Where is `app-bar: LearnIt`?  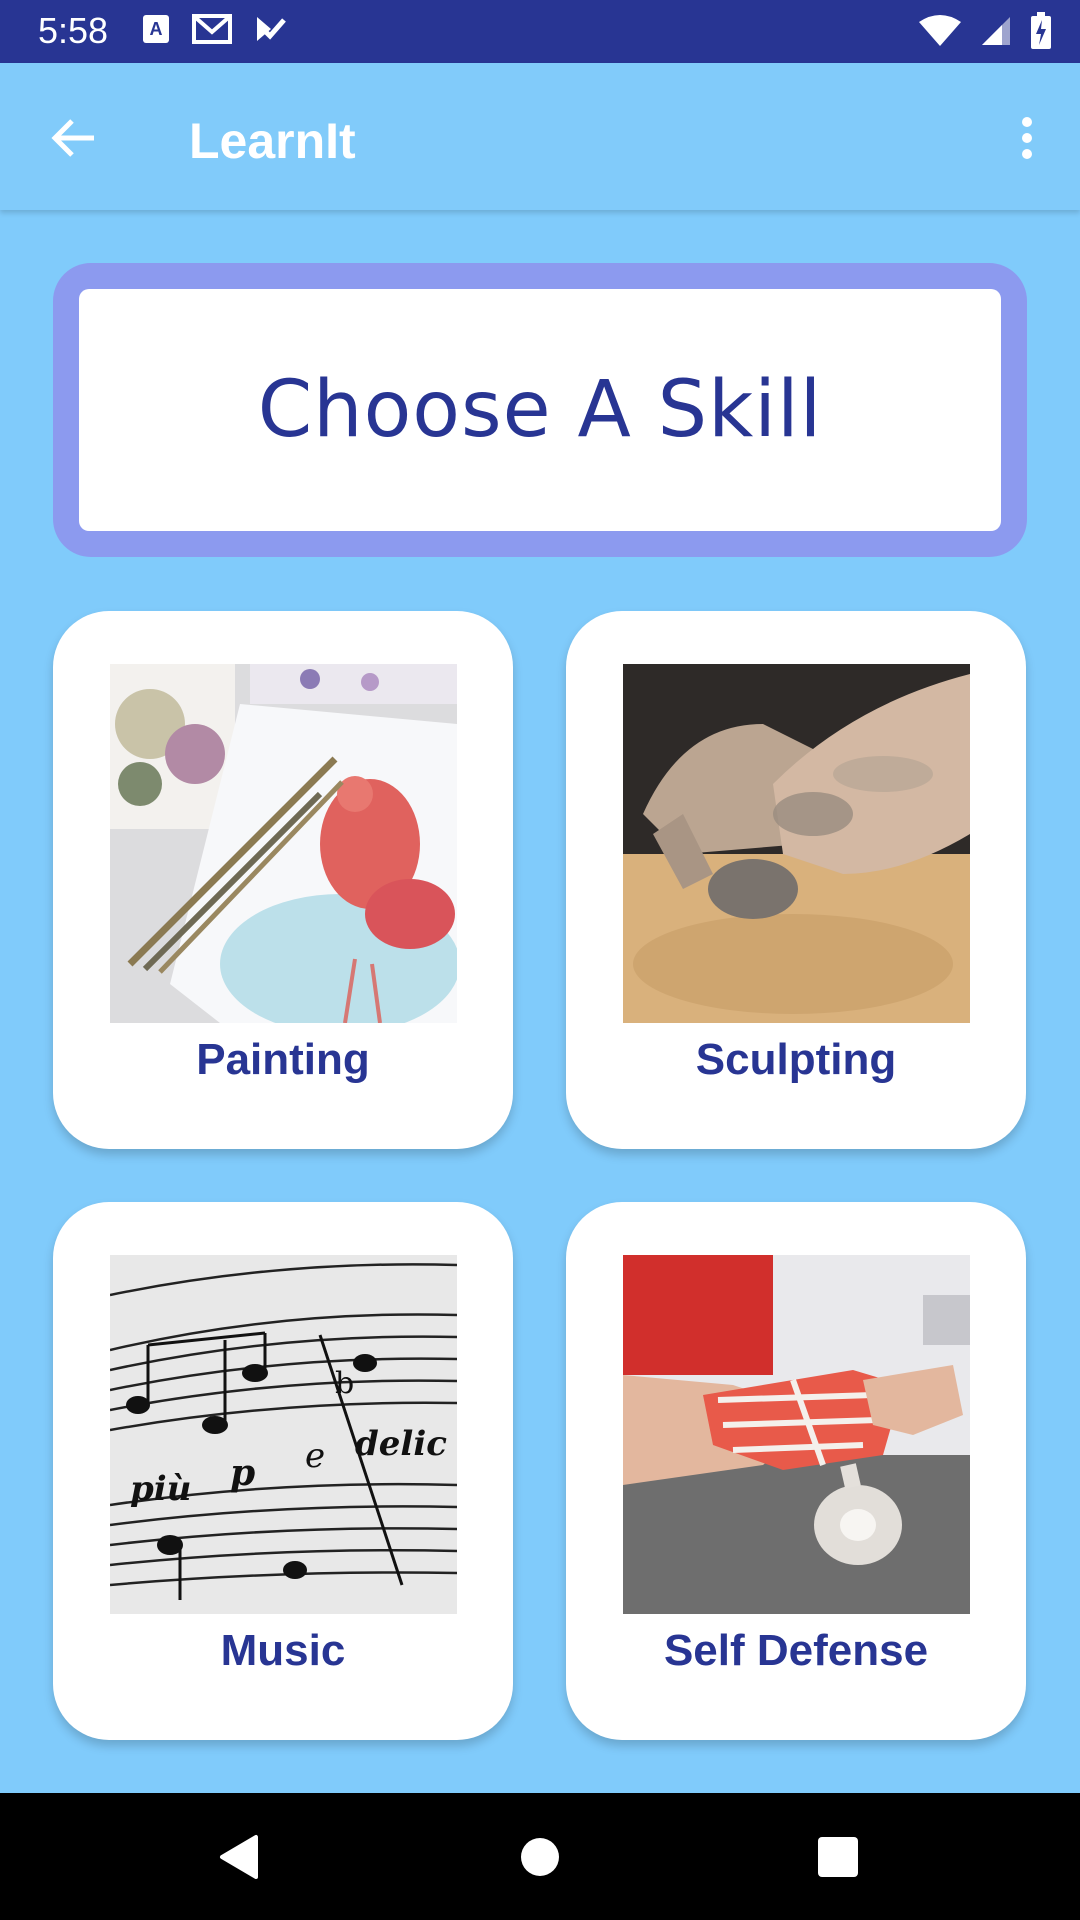 app-bar: LearnIt is located at coordinates (540, 136).